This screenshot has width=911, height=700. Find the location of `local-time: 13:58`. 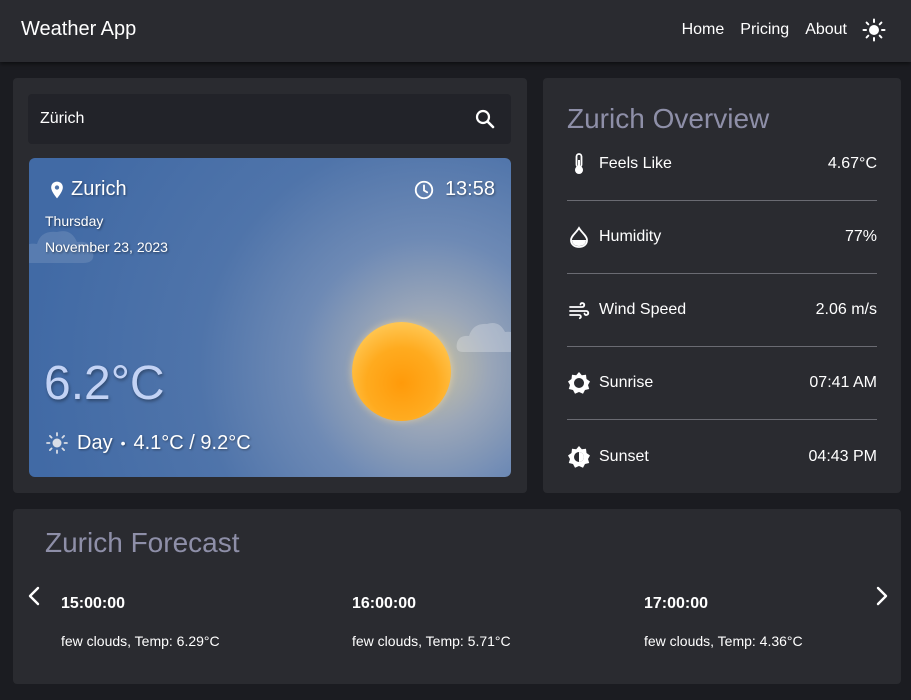

local-time: 13:58 is located at coordinates (454, 189).